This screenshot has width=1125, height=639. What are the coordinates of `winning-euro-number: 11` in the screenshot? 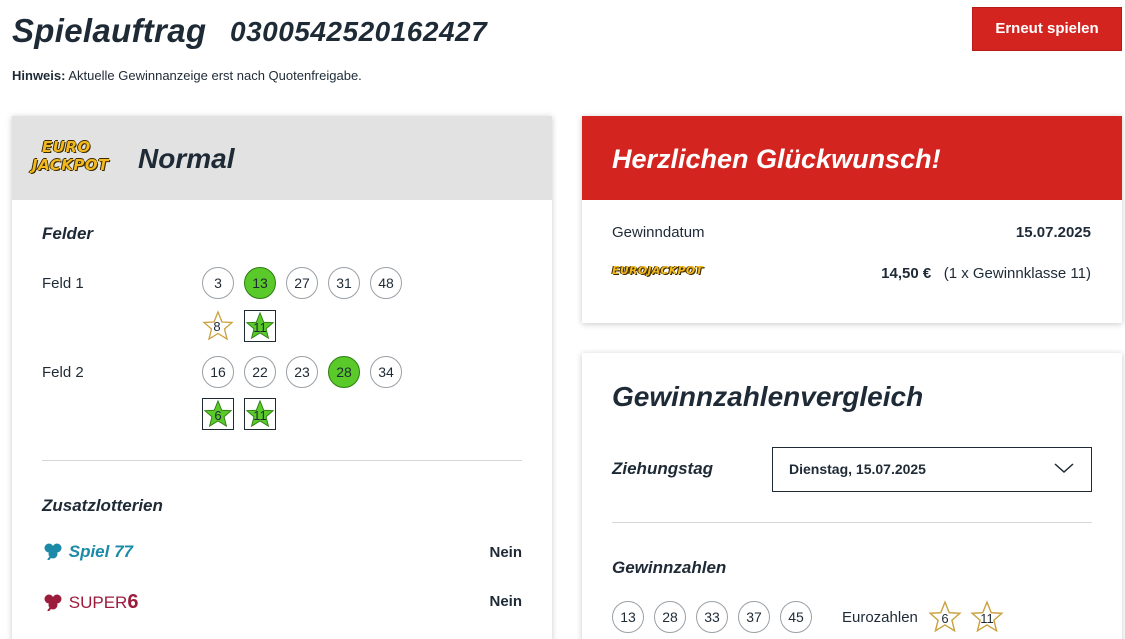 It's located at (987, 617).